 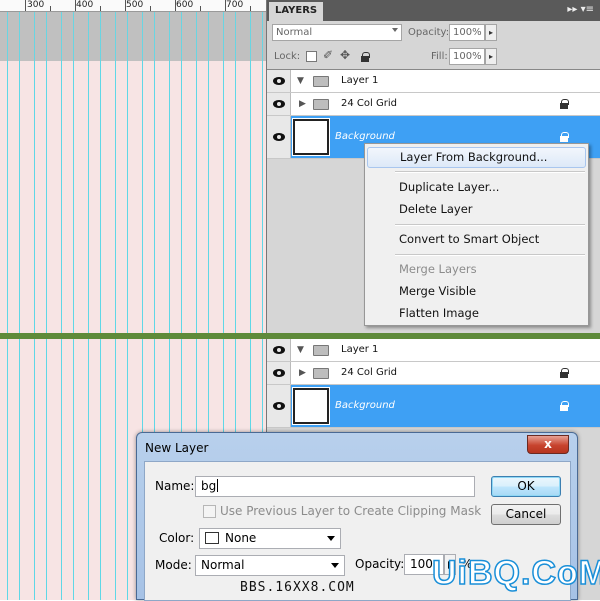 I want to click on ruler-label: 700, so click(x=235, y=5).